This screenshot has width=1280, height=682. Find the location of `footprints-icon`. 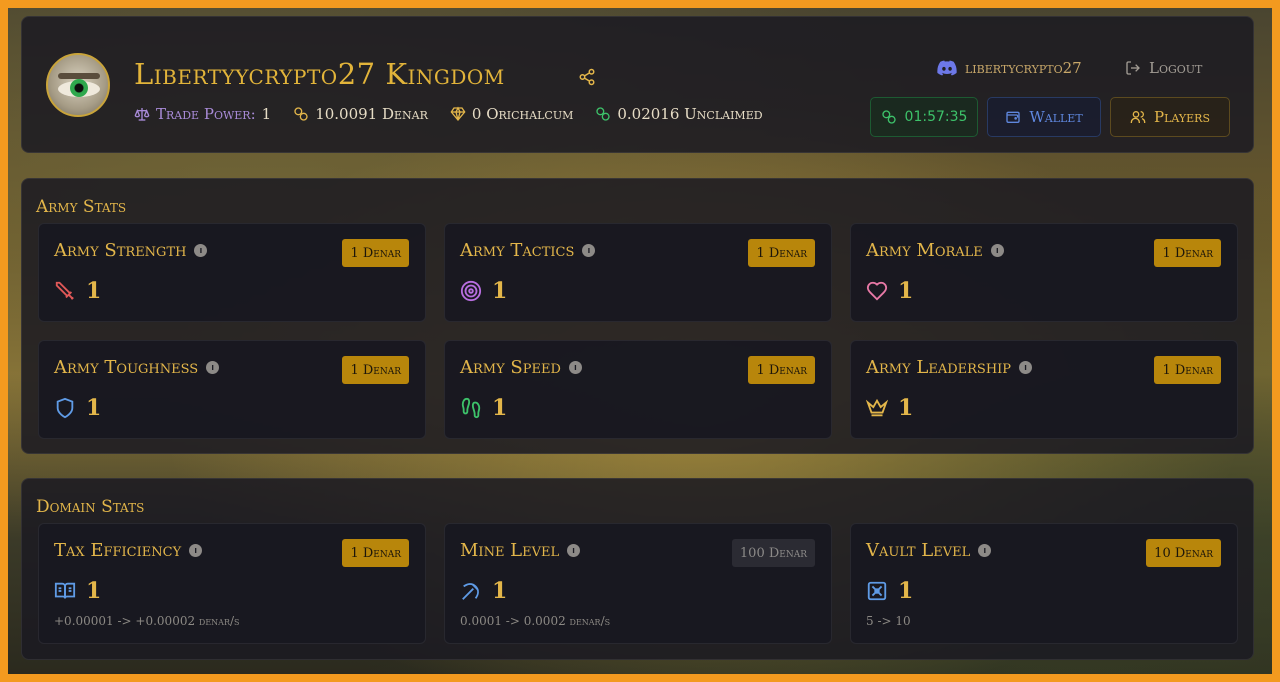

footprints-icon is located at coordinates (471, 408).